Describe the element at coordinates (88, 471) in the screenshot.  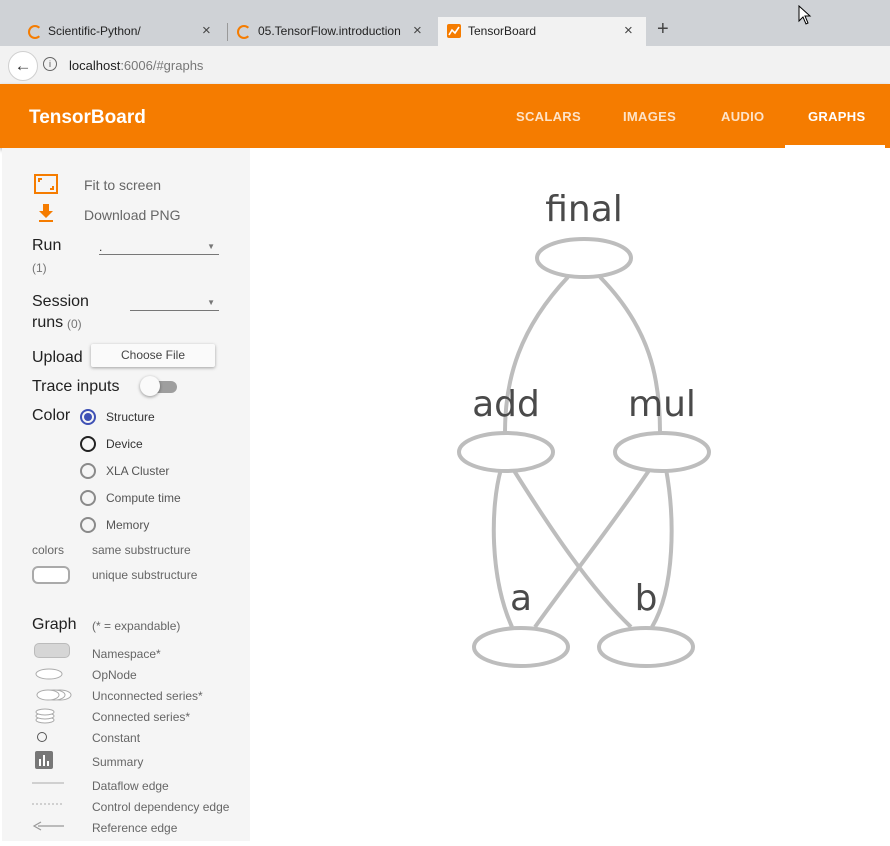
I see `radio-xla-cluster` at that location.